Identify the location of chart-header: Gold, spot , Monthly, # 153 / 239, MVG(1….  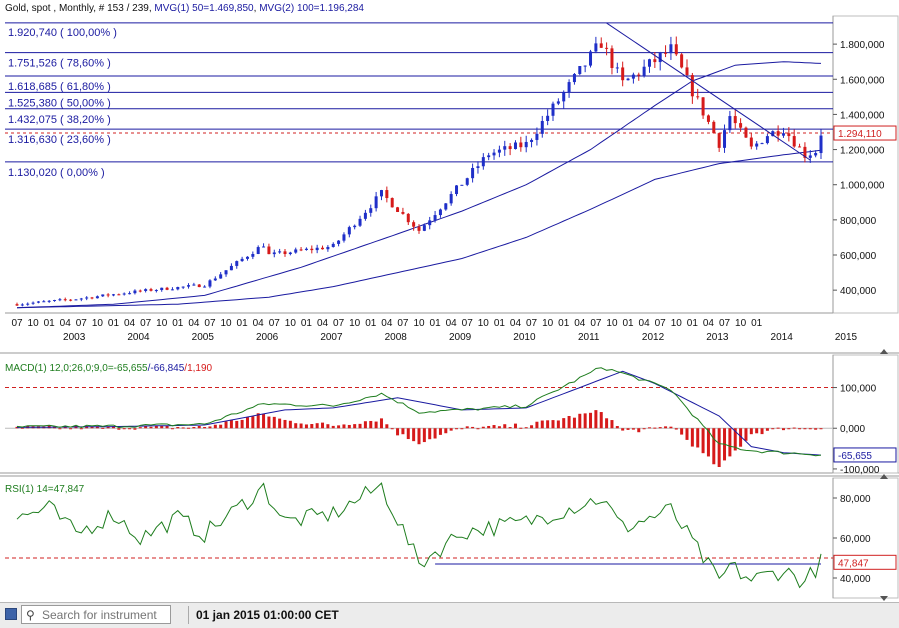
(184, 8).